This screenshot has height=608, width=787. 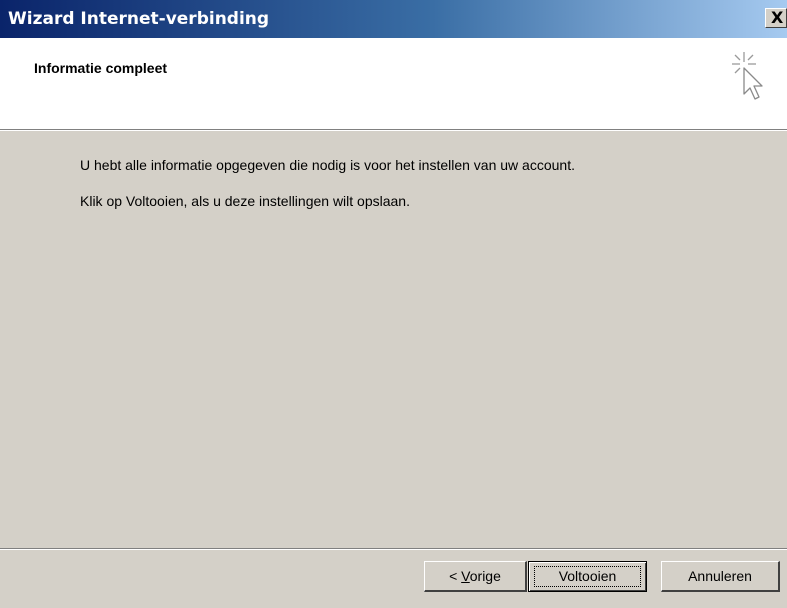 What do you see at coordinates (393, 549) in the screenshot?
I see `button-separator` at bounding box center [393, 549].